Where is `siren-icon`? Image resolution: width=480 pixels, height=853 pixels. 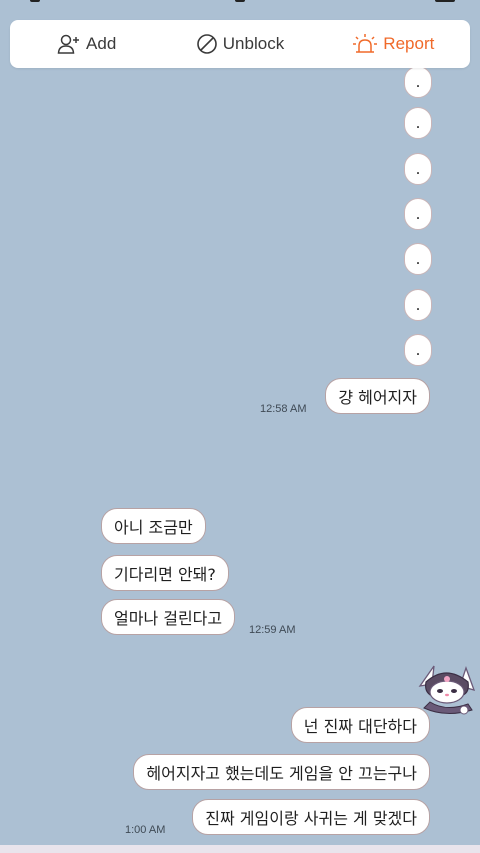 siren-icon is located at coordinates (365, 44).